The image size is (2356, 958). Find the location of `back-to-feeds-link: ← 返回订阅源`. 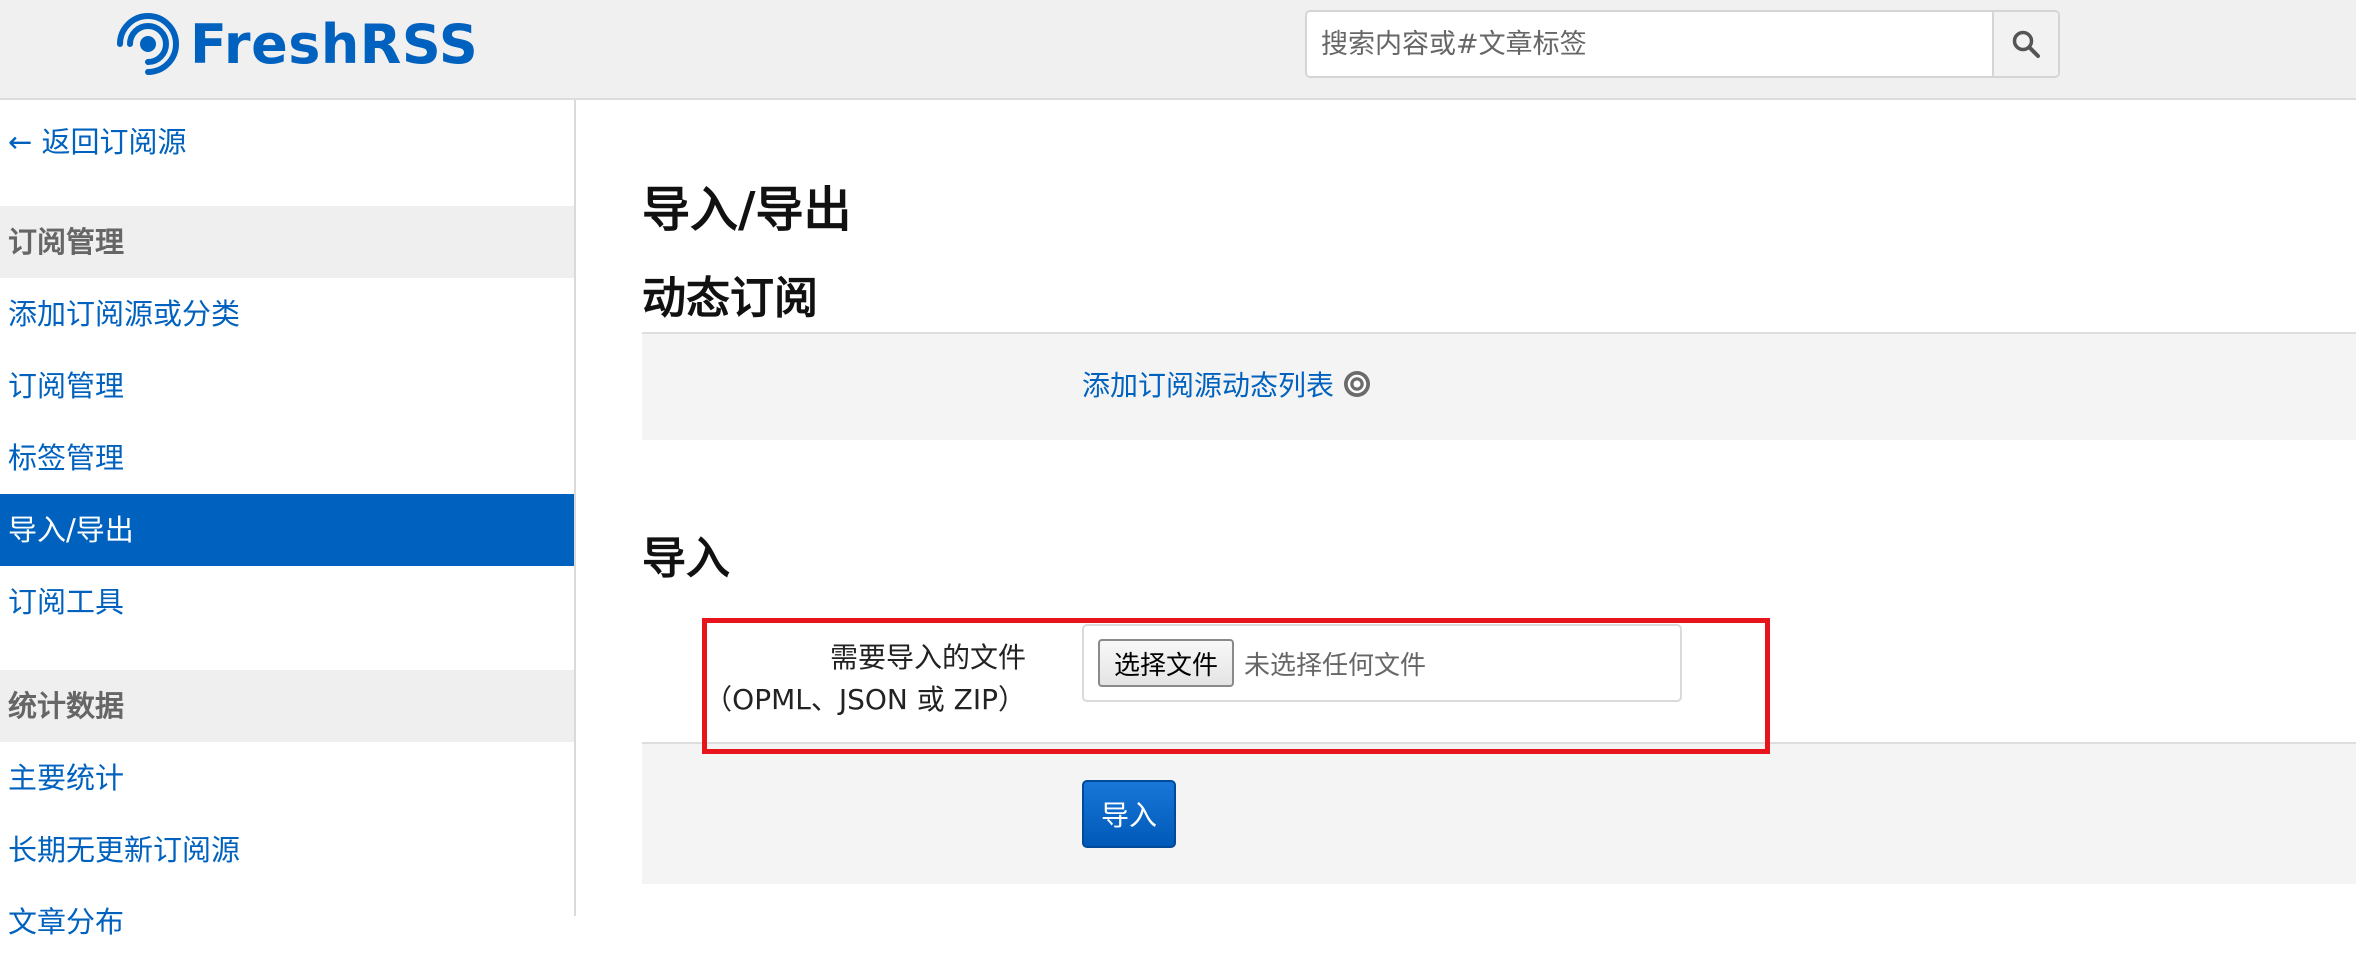

back-to-feeds-link: ← 返回订阅源 is located at coordinates (97, 140).